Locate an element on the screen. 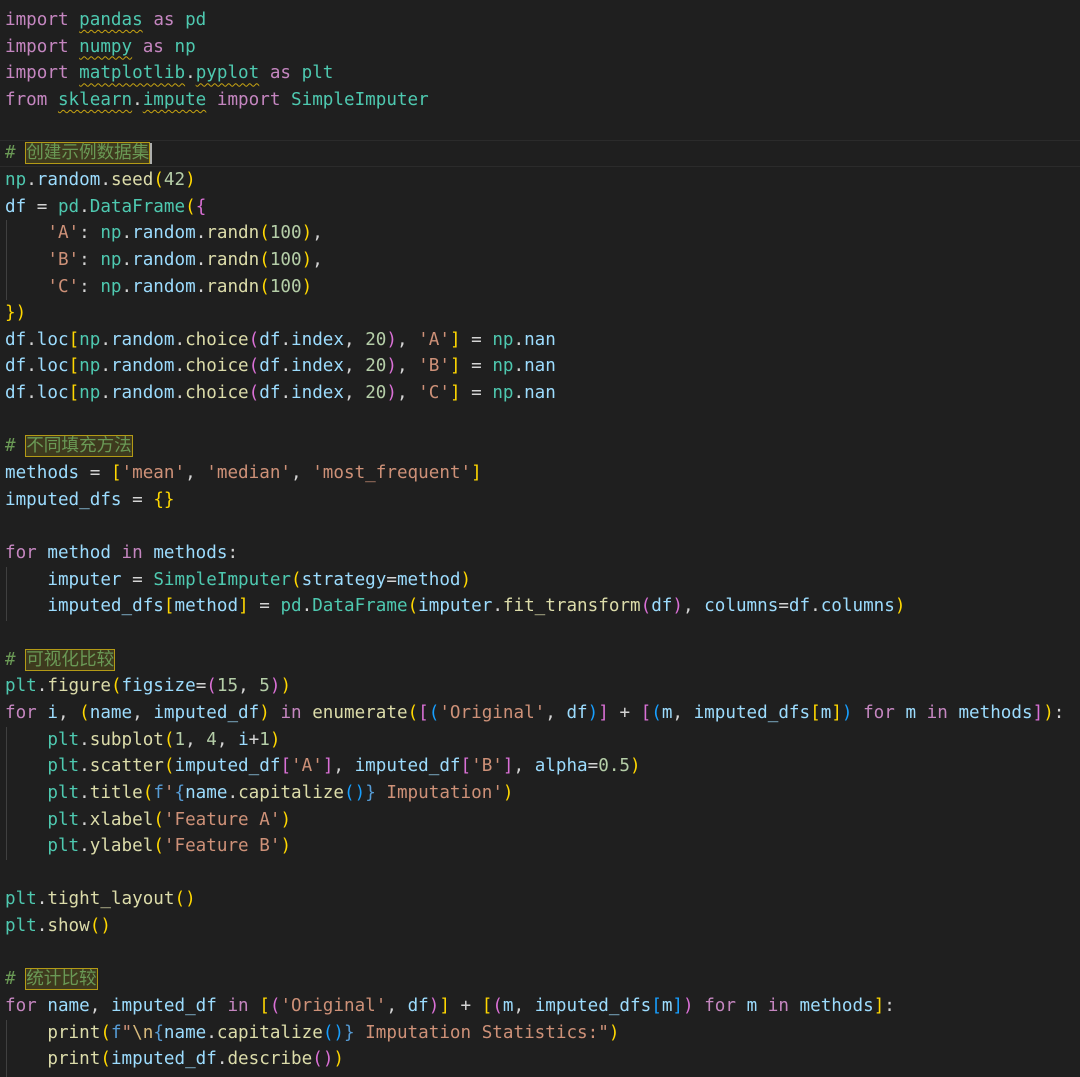 The width and height of the screenshot is (1080, 1077). code-line: 'A': np.random.randn(100), is located at coordinates (163, 233).